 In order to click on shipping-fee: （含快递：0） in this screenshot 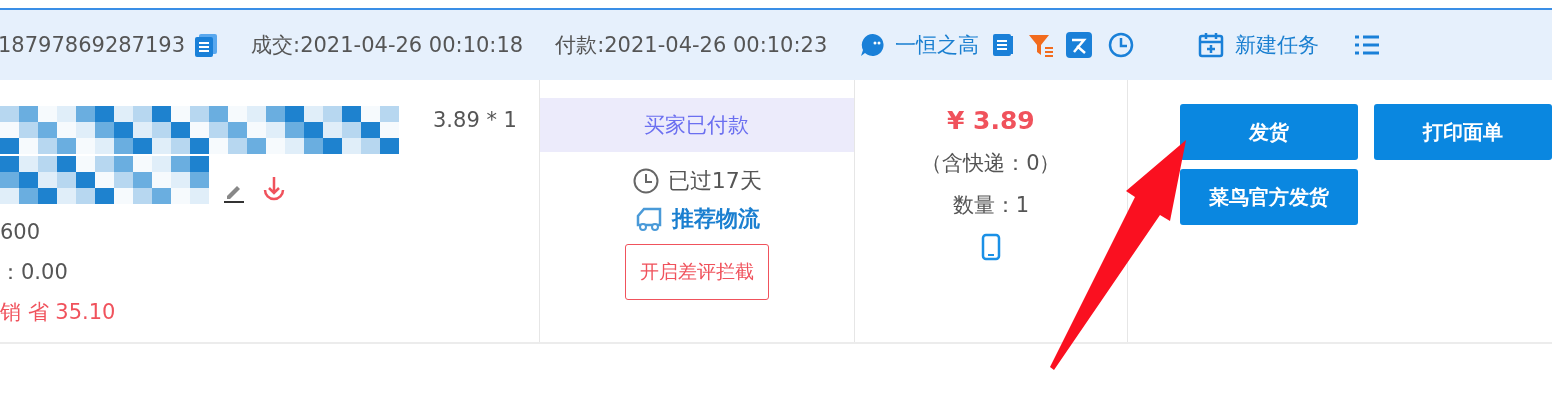, I will do `click(991, 163)`.